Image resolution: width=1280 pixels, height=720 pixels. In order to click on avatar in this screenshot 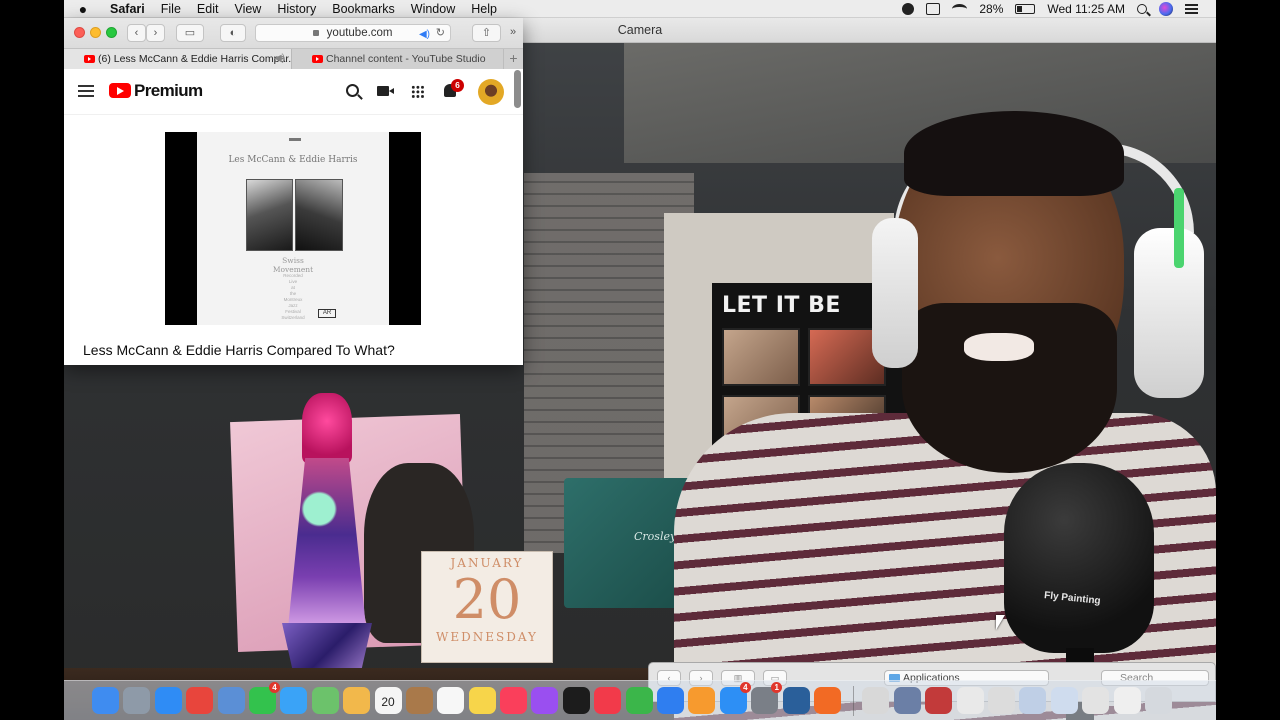, I will do `click(491, 92)`.